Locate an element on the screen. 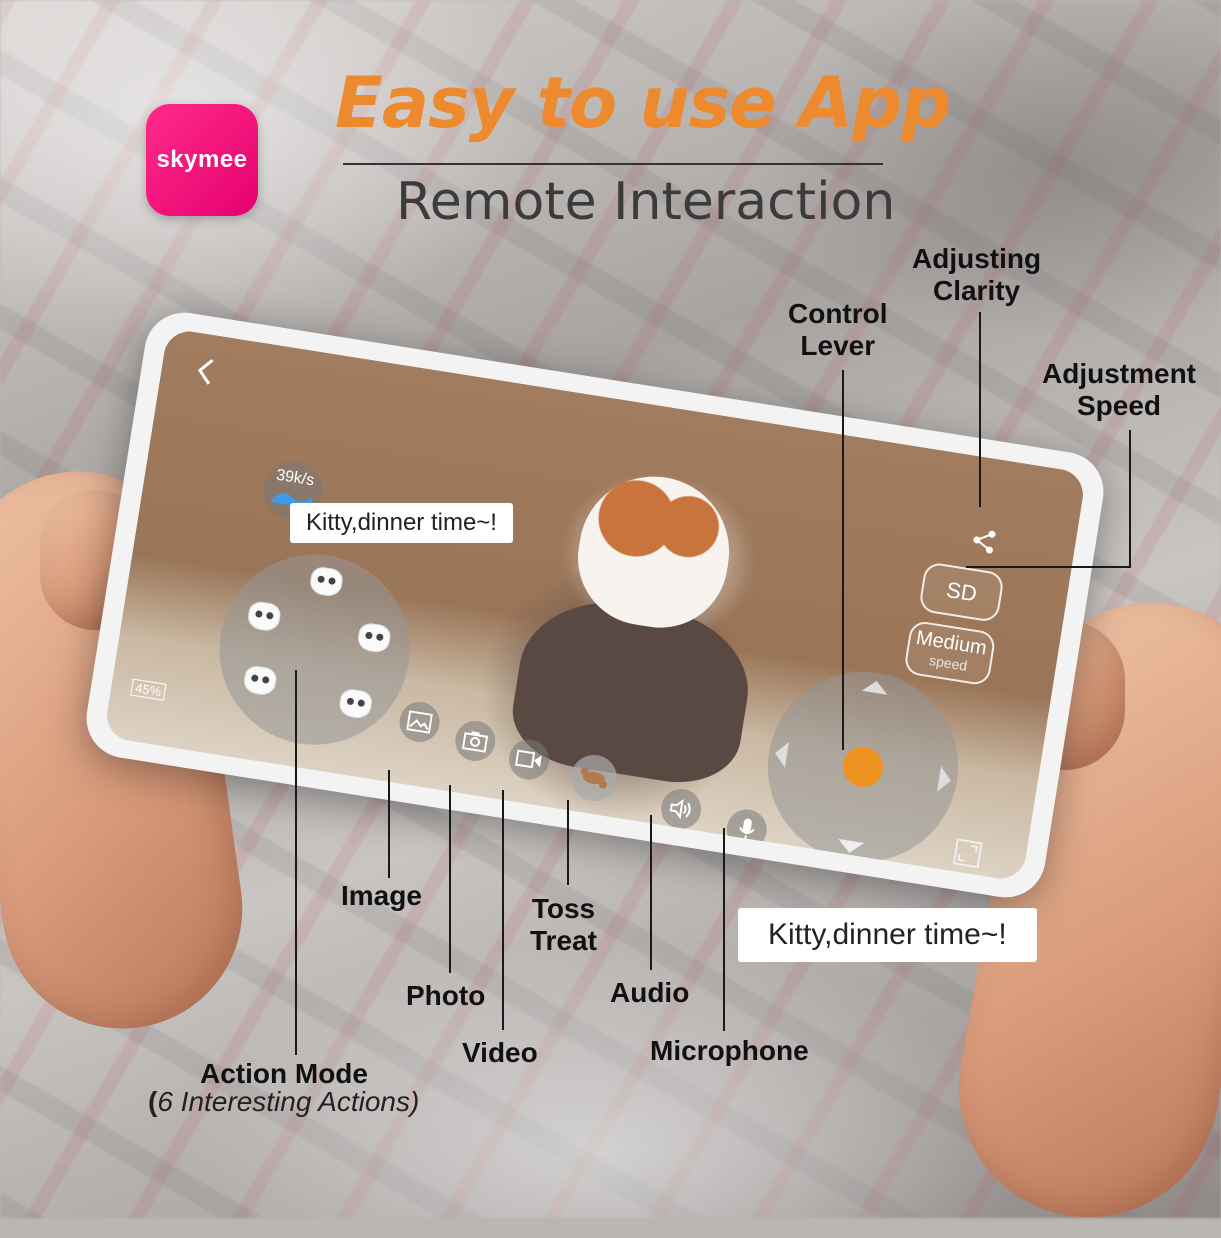 The height and width of the screenshot is (1238, 1221). action-mode-sublabel: (6 Interesting Actions) is located at coordinates (283, 1102).